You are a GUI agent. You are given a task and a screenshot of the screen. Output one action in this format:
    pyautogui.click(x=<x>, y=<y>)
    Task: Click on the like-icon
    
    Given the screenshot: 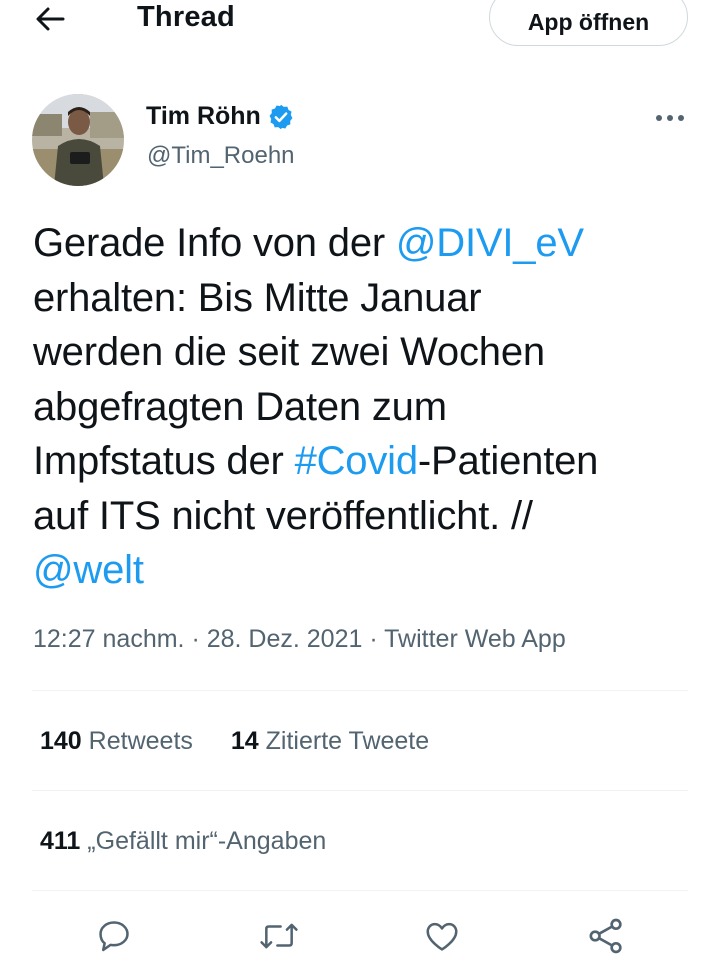 What is the action you would take?
    pyautogui.click(x=442, y=936)
    